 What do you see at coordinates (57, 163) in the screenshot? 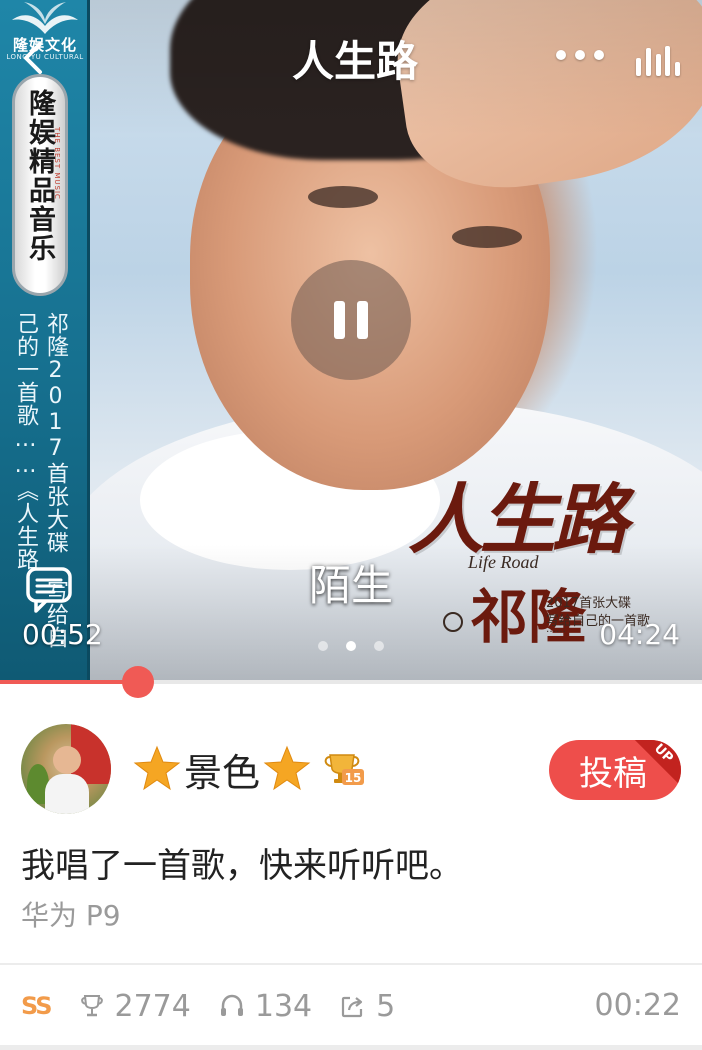
I see `plaque-subtext: THE BEST MUSIC` at bounding box center [57, 163].